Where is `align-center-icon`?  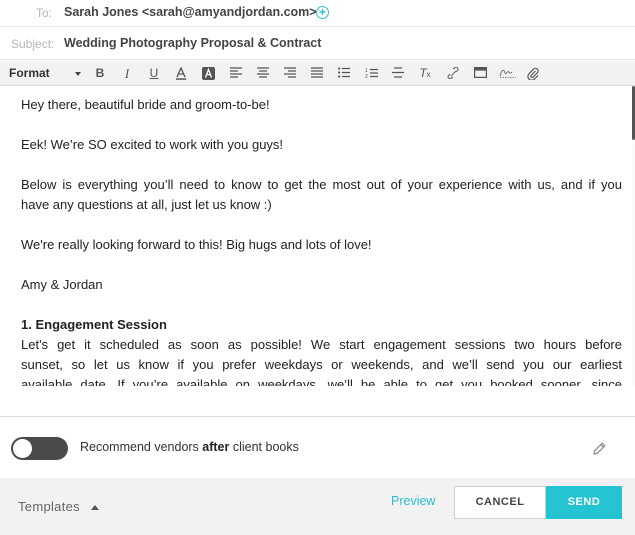
align-center-icon is located at coordinates (263, 73).